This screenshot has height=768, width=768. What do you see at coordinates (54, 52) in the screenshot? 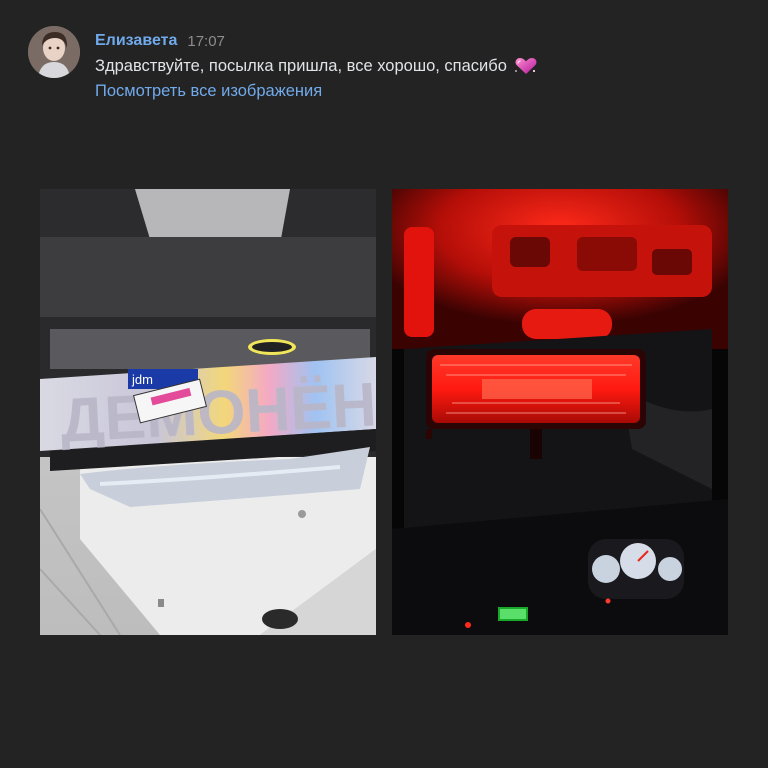
I see `avatar` at bounding box center [54, 52].